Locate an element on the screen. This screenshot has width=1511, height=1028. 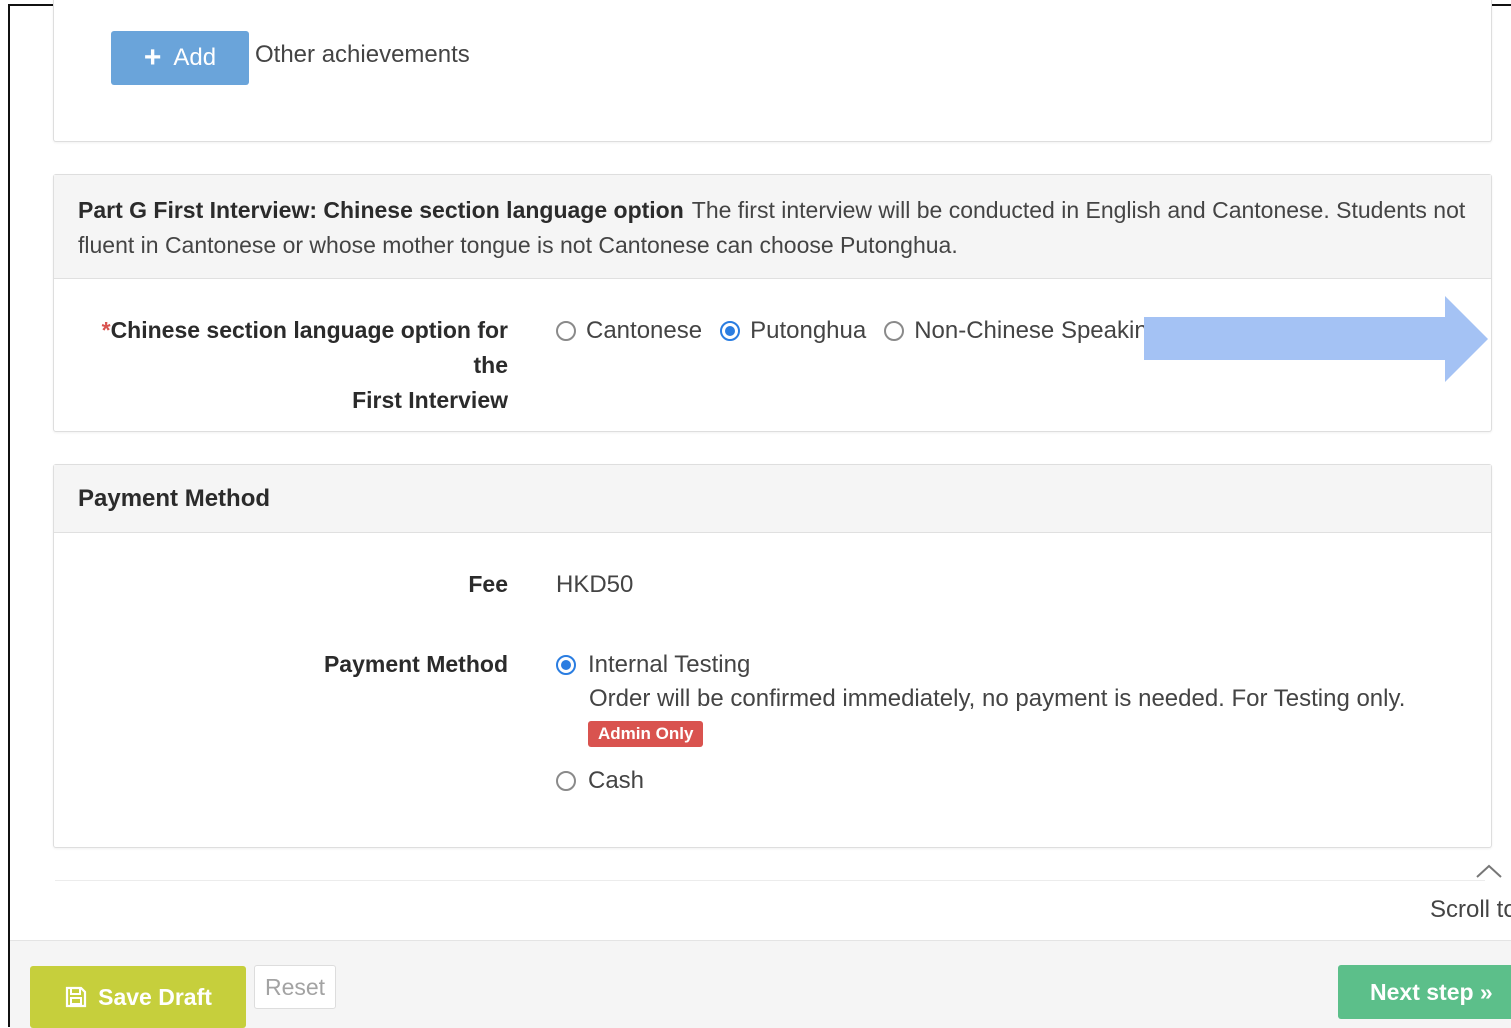
option-putonghua-label: Putonghua is located at coordinates (808, 330).